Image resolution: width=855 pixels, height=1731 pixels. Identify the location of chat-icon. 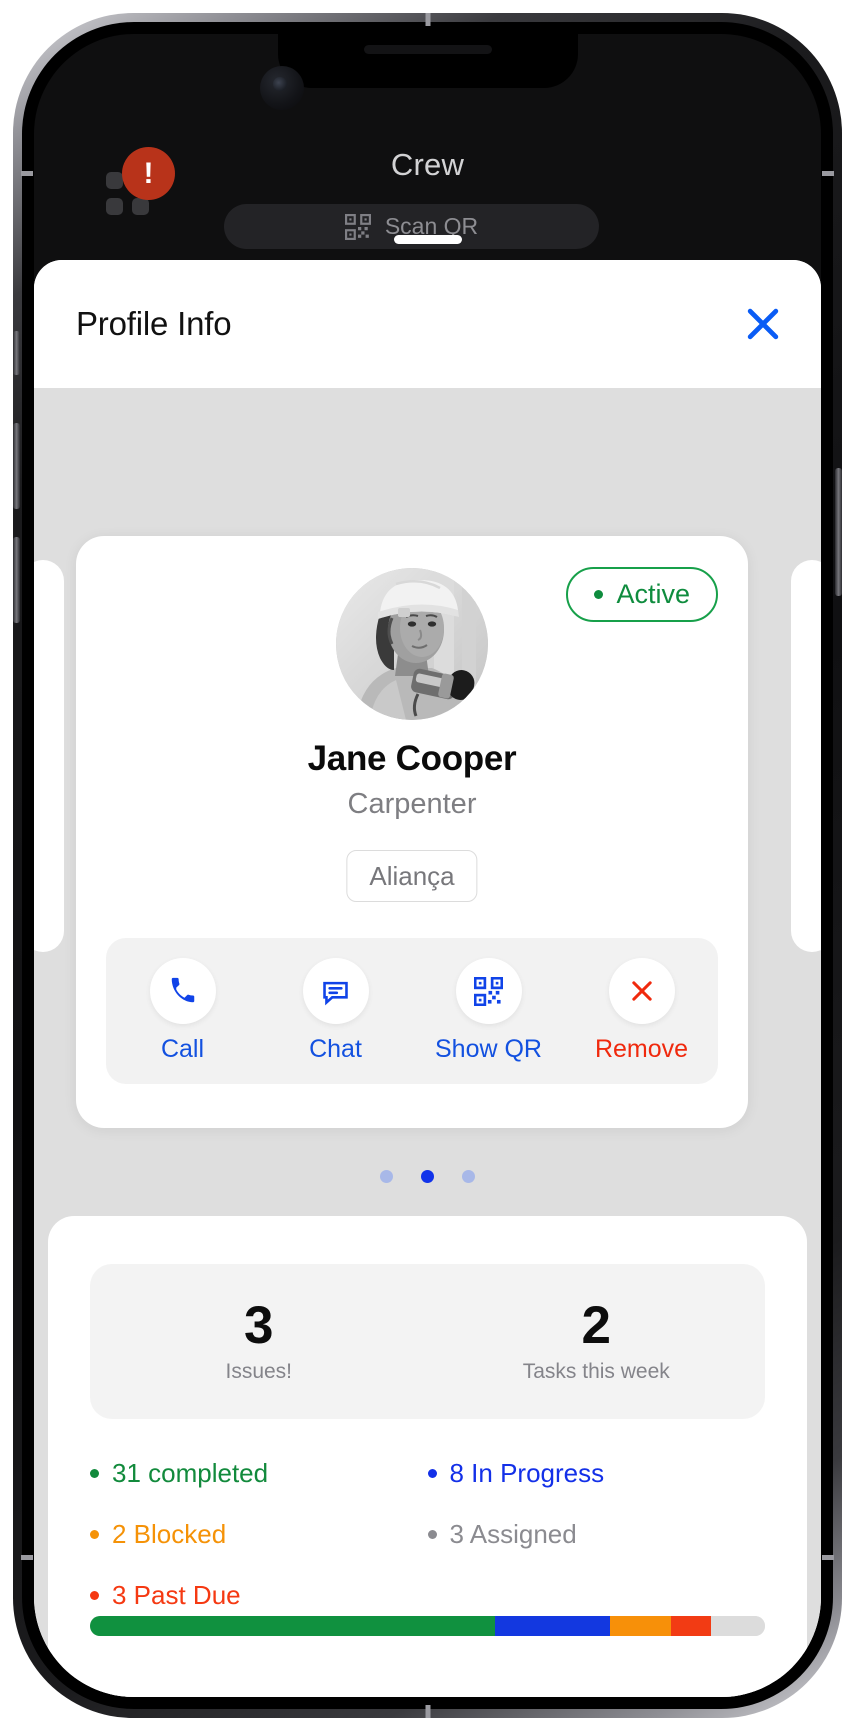
(335, 991).